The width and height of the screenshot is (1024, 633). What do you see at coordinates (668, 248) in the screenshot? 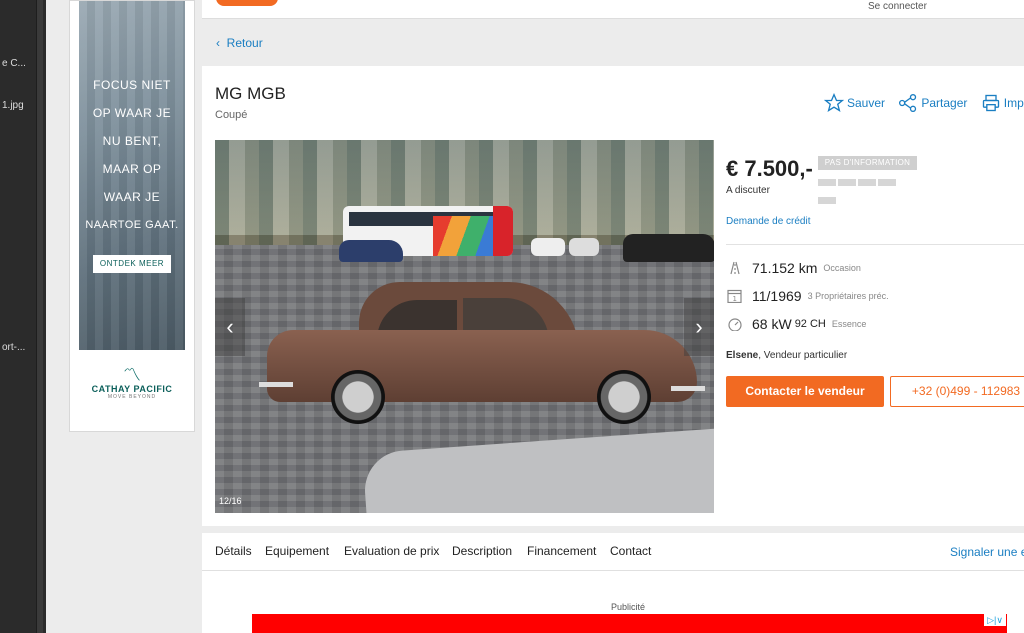
I see `photo-car-black` at bounding box center [668, 248].